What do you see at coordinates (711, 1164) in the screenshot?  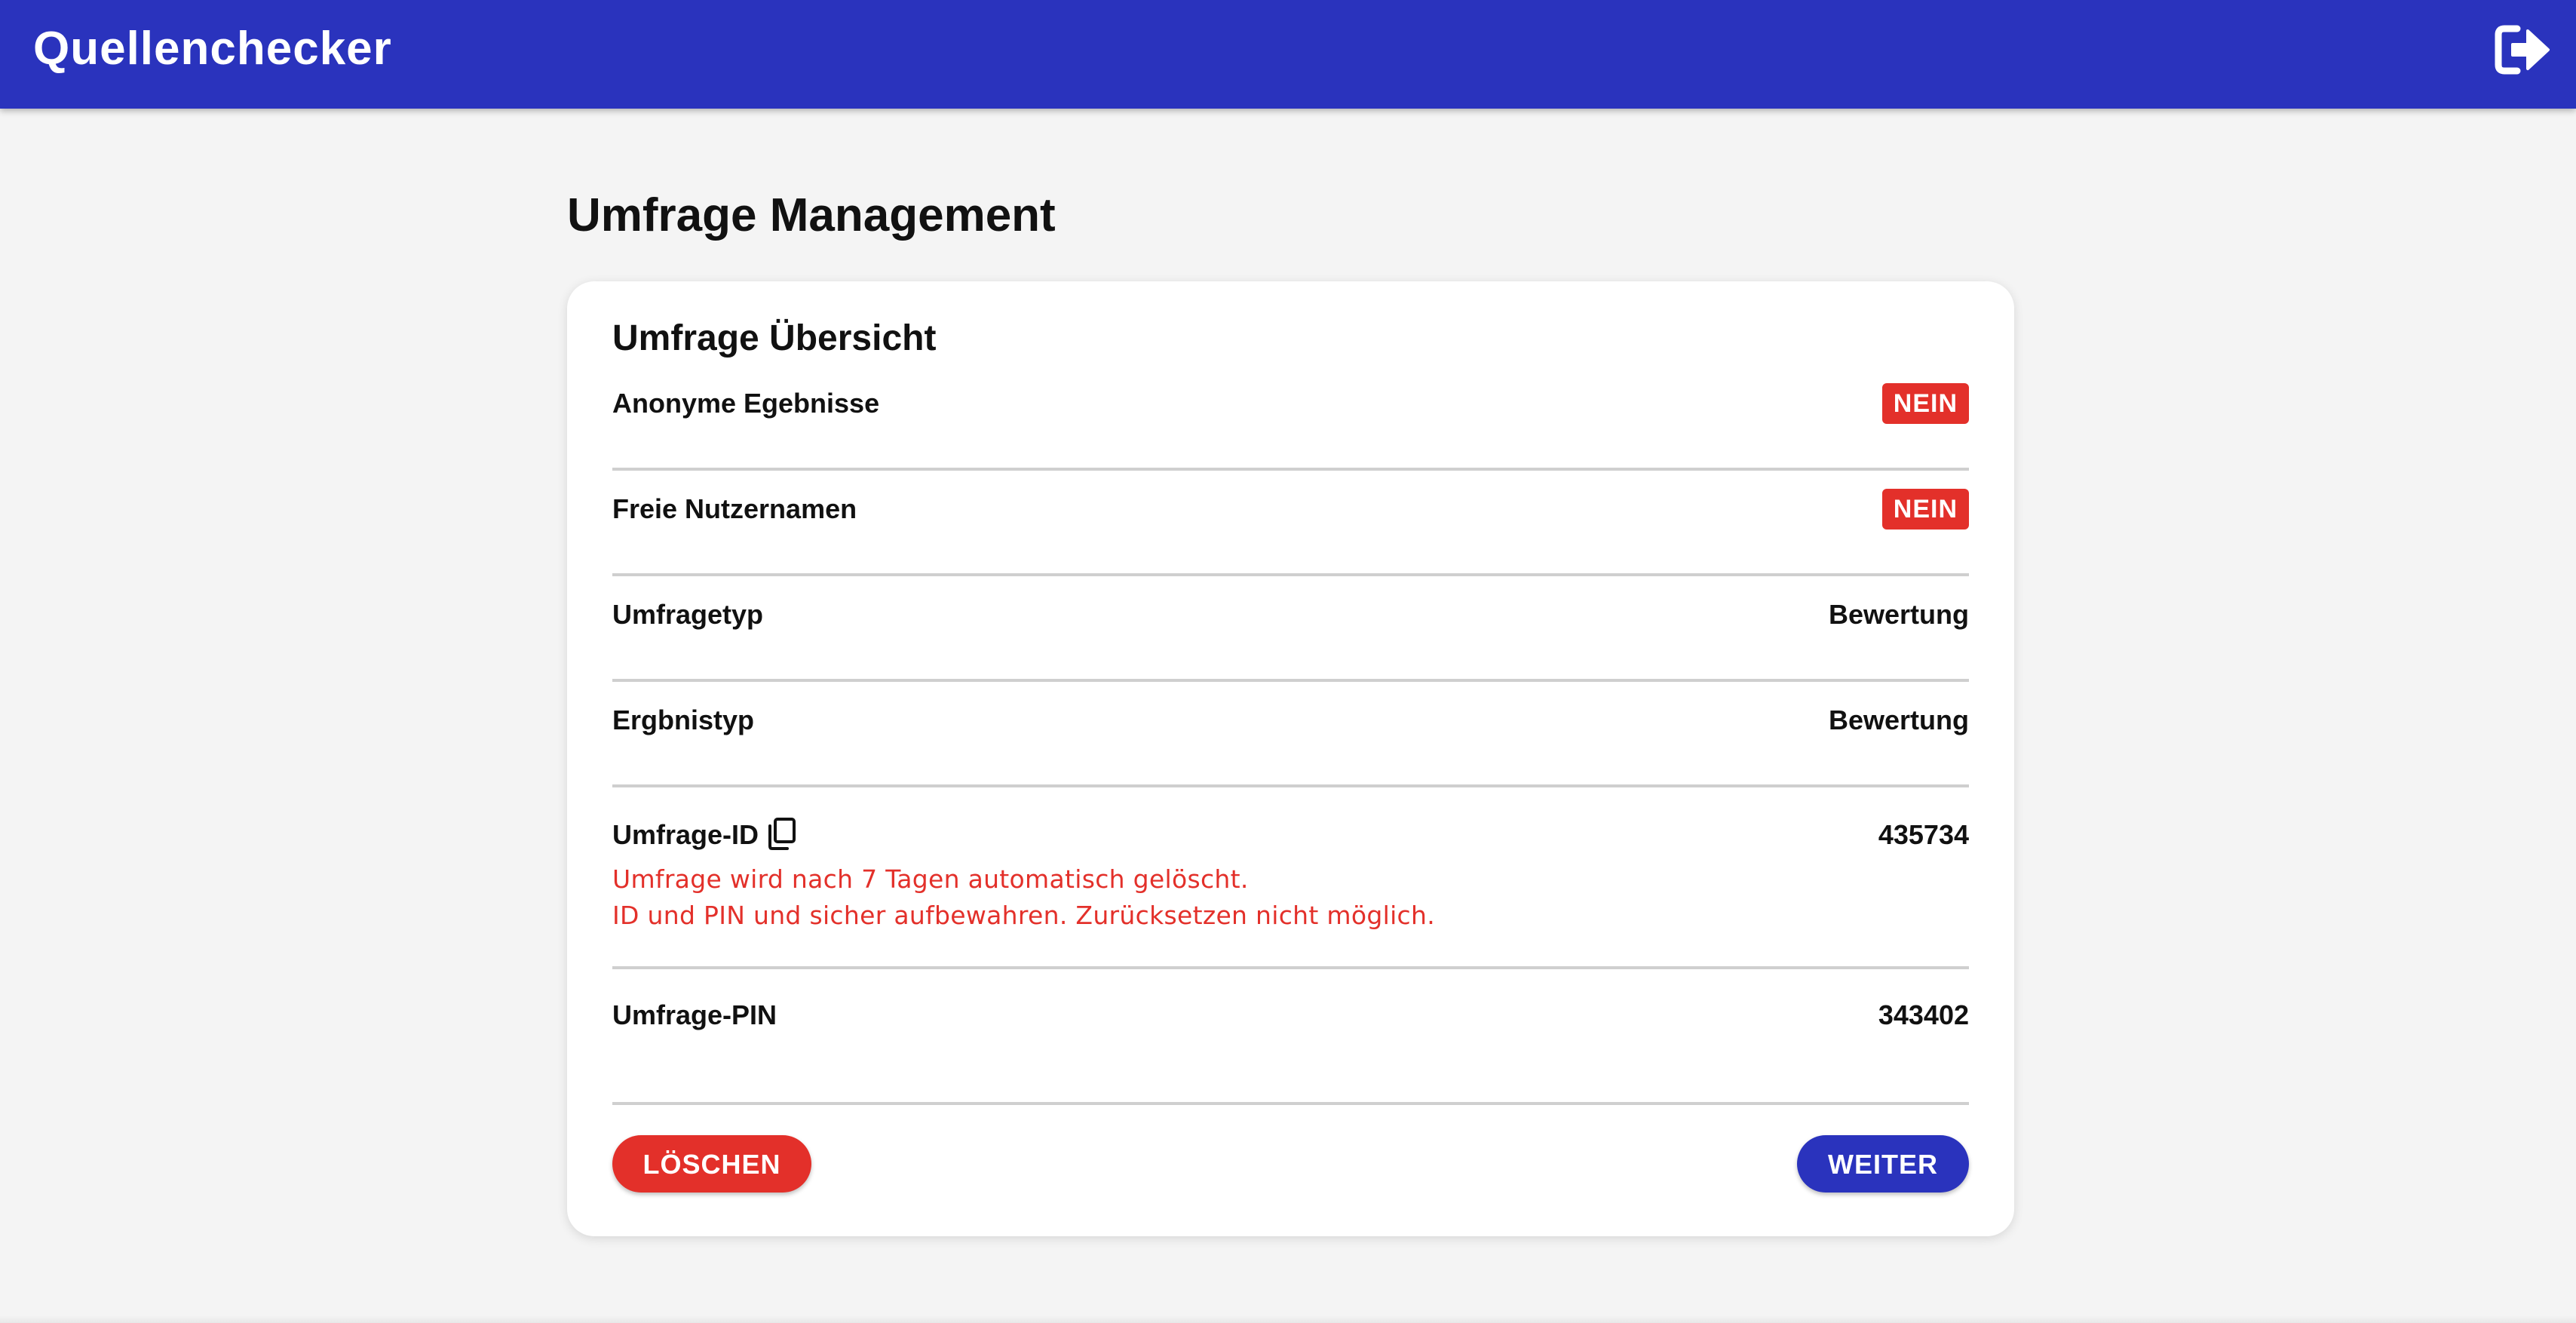 I see `delete-button: LÖSCHEN` at bounding box center [711, 1164].